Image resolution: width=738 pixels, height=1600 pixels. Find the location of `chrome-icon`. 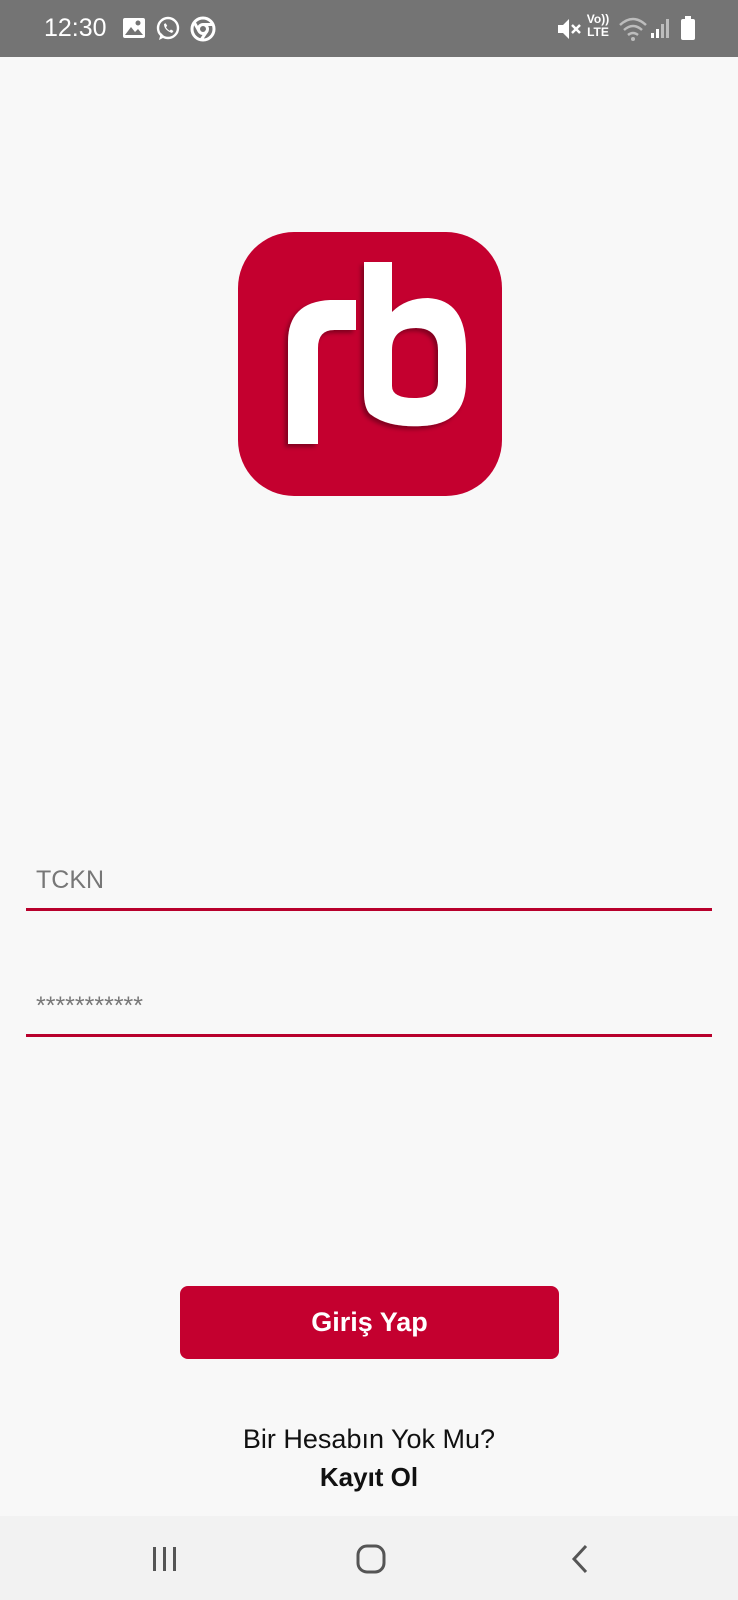

chrome-icon is located at coordinates (203, 31).